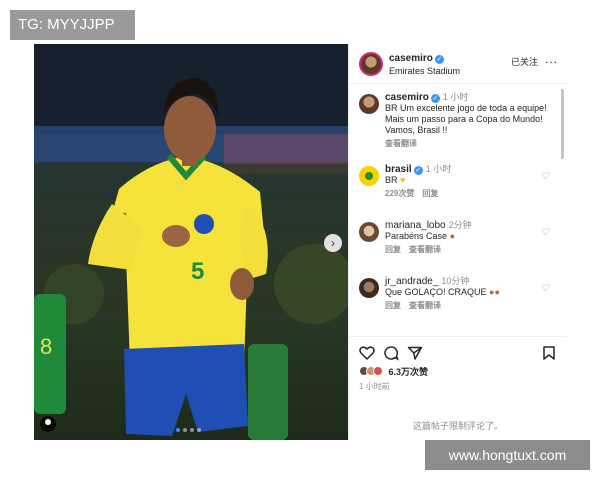 This screenshot has width=600, height=480. Describe the element at coordinates (460, 225) in the screenshot. I see `comment-time: 2分钟` at that location.